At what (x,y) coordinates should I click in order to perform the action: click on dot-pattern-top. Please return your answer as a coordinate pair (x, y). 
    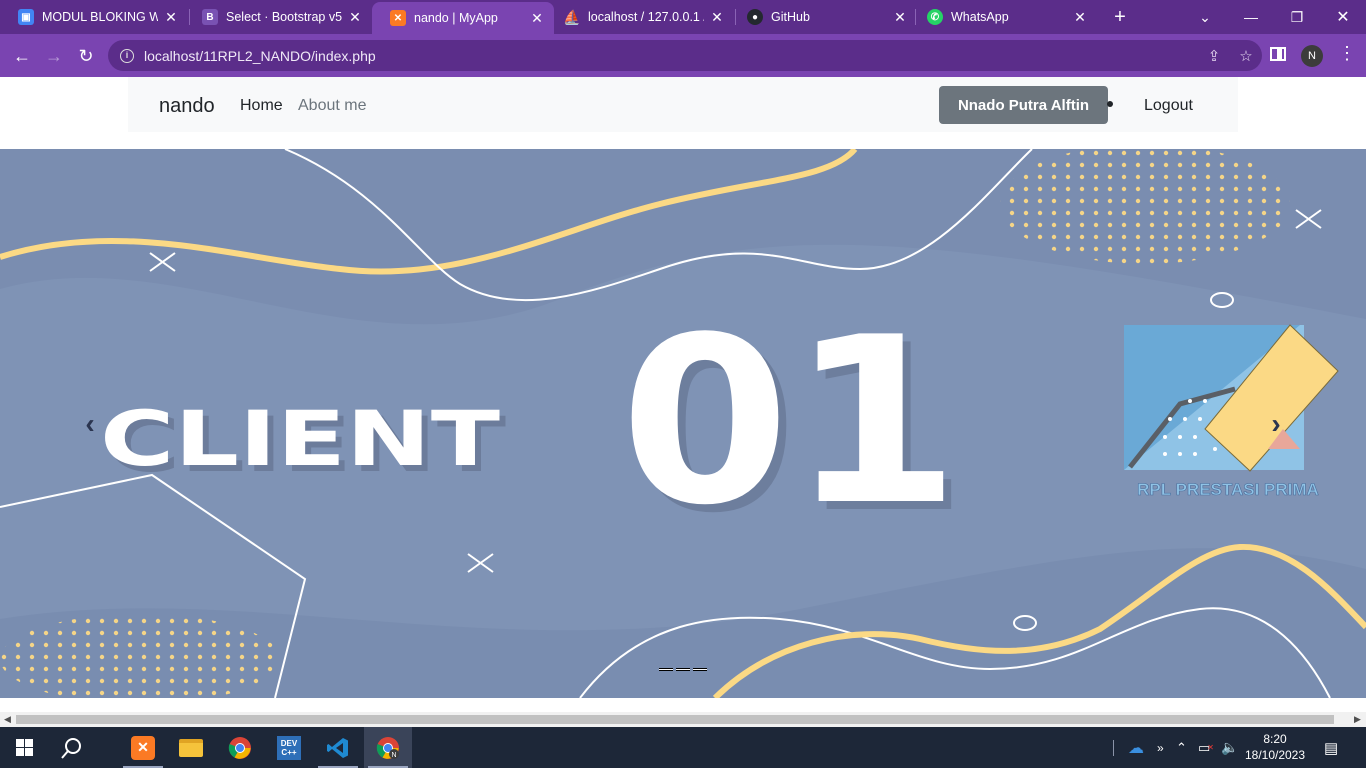
    Looking at the image, I should click on (1145, 206).